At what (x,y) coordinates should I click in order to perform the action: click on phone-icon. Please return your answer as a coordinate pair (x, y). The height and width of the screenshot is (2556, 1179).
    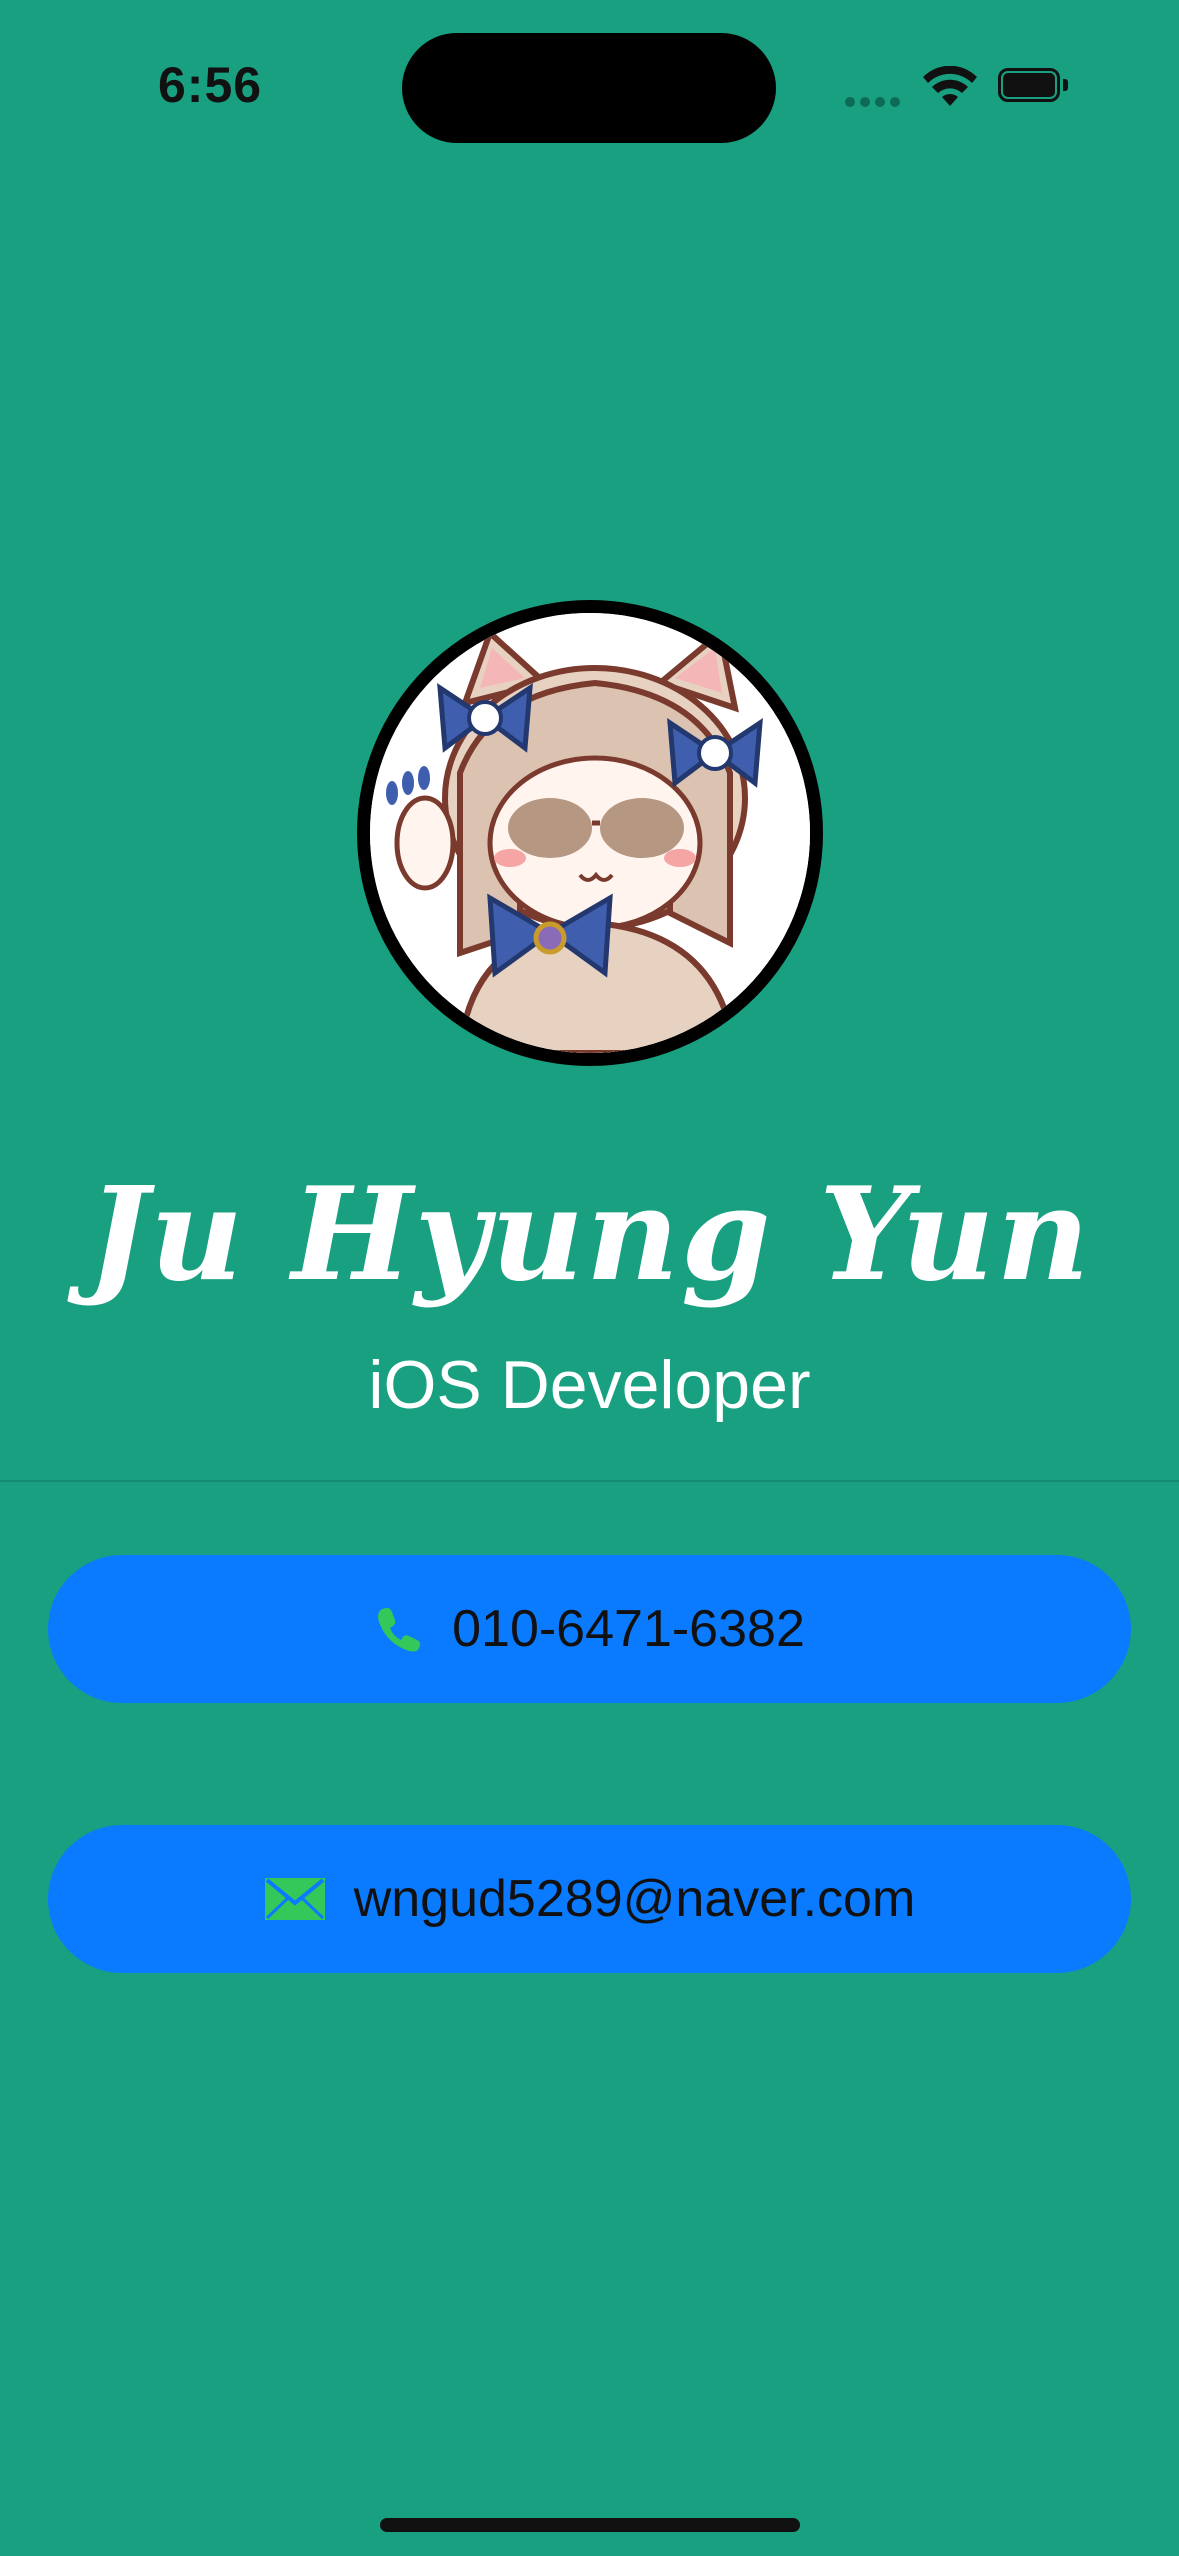
    Looking at the image, I should click on (399, 1629).